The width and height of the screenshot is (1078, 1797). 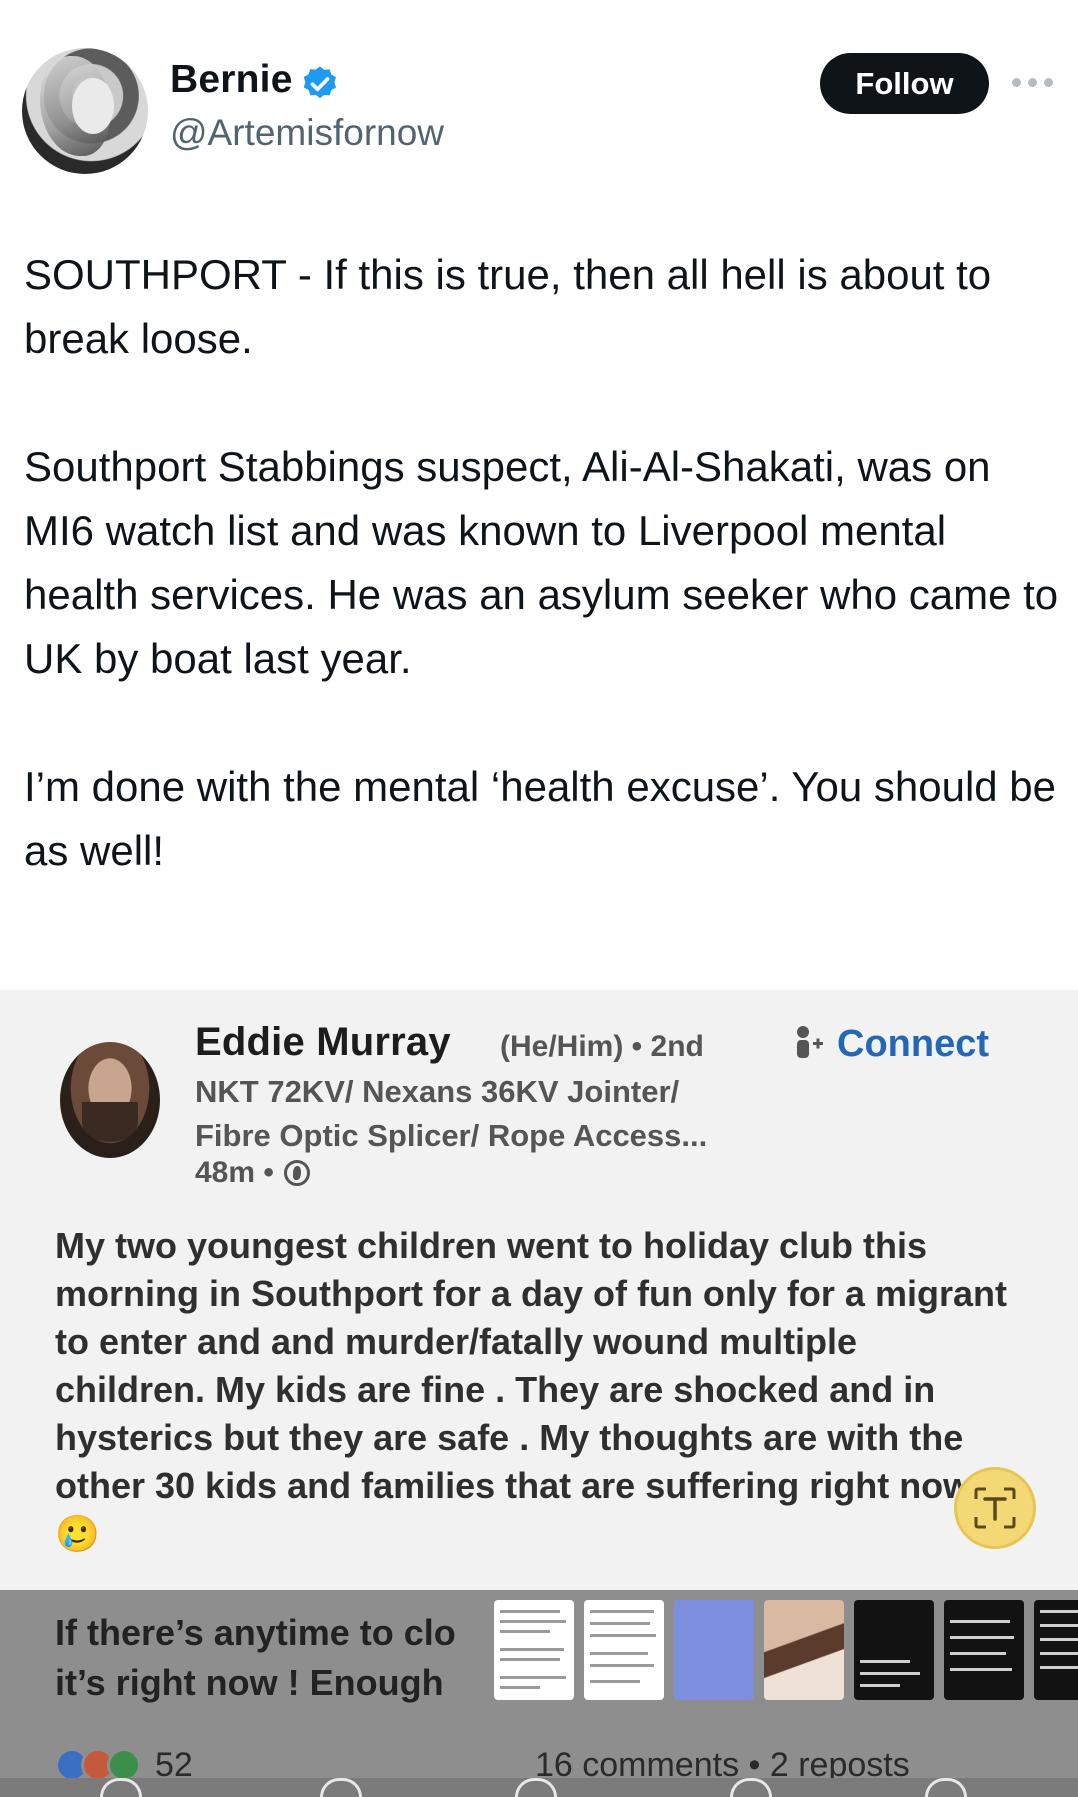 I want to click on embedded-author-avatar, so click(x=110, y=1100).